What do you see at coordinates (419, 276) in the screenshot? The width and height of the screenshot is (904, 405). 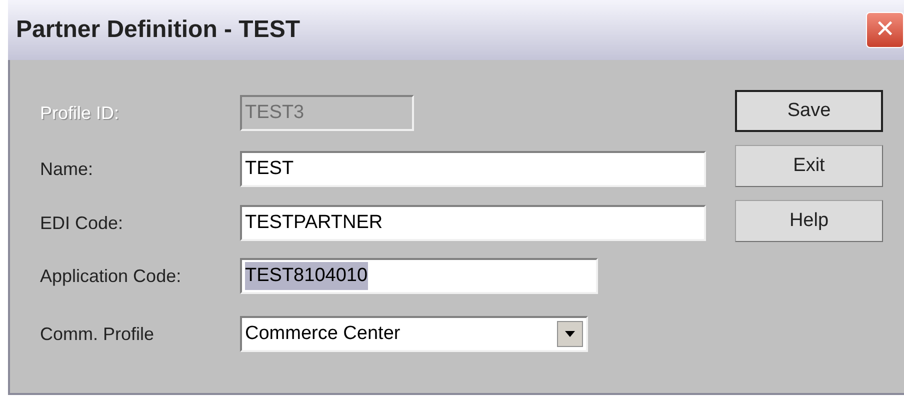 I see `text-field: TEST8104010` at bounding box center [419, 276].